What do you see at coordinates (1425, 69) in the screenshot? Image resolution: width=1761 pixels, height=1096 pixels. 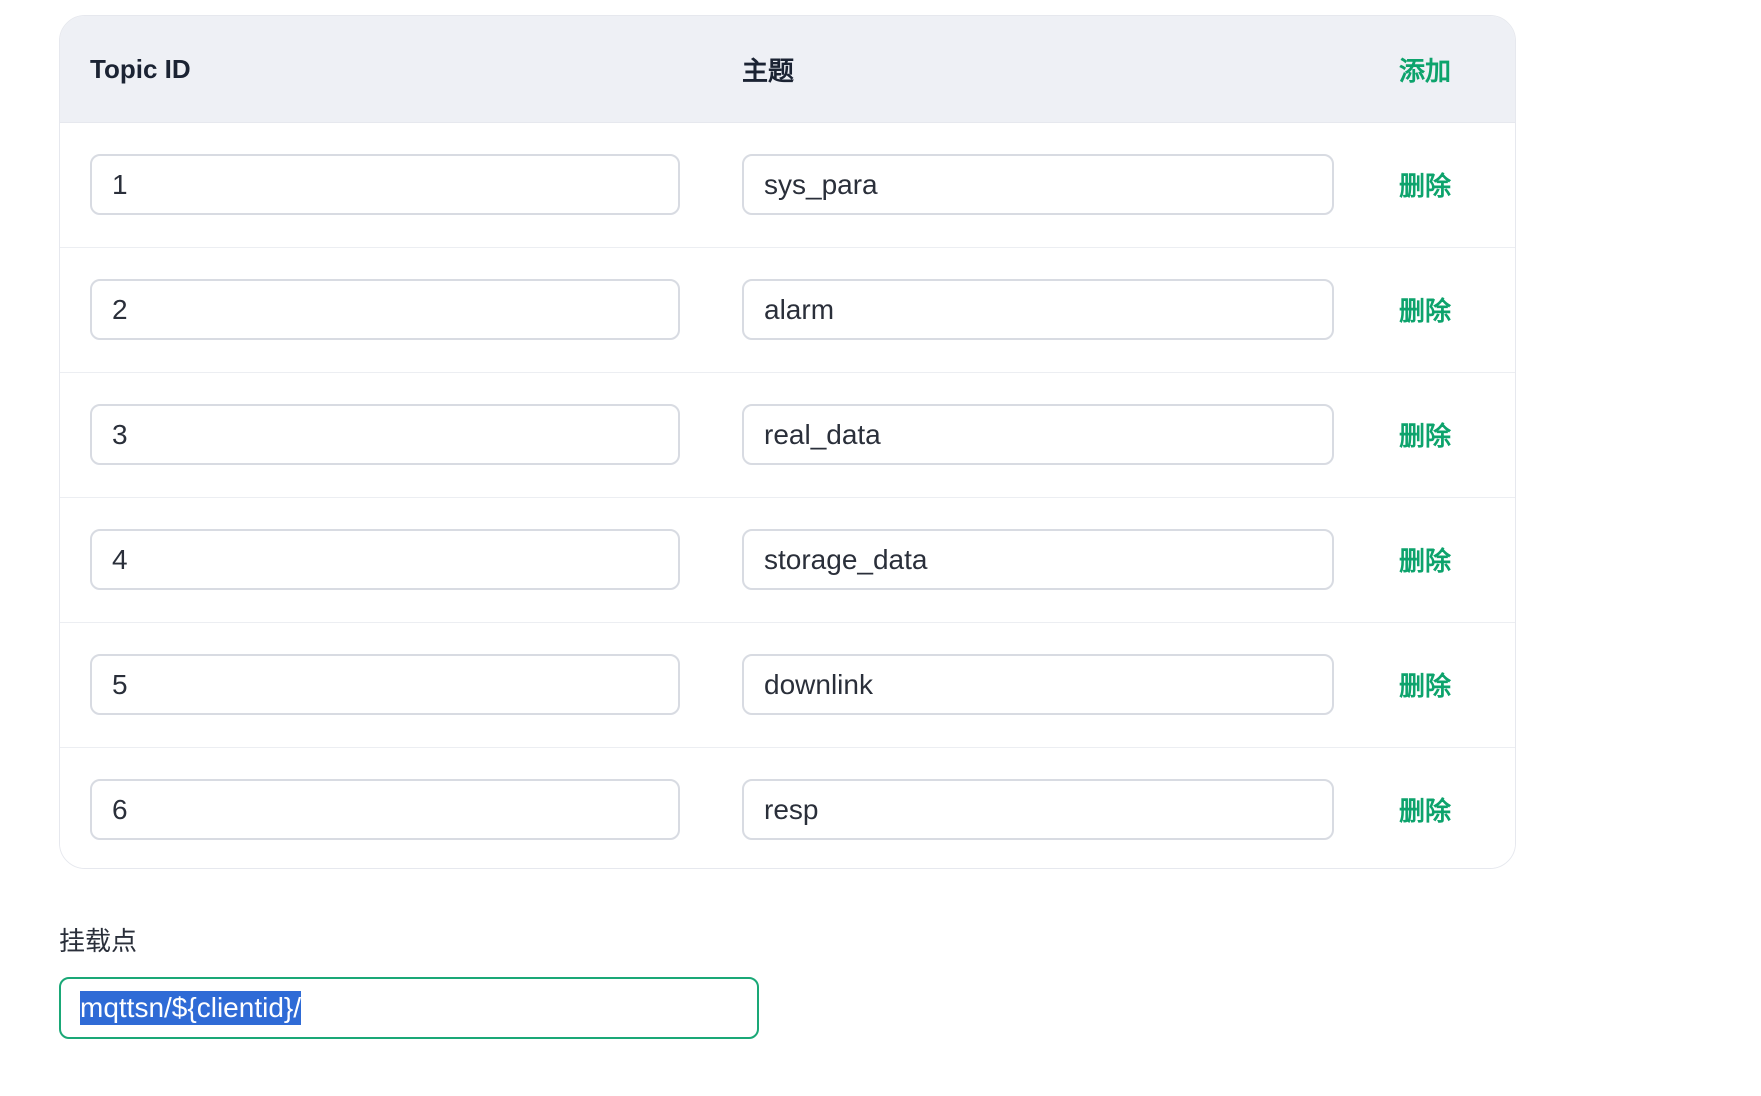 I see `add-topic-button: 添加` at bounding box center [1425, 69].